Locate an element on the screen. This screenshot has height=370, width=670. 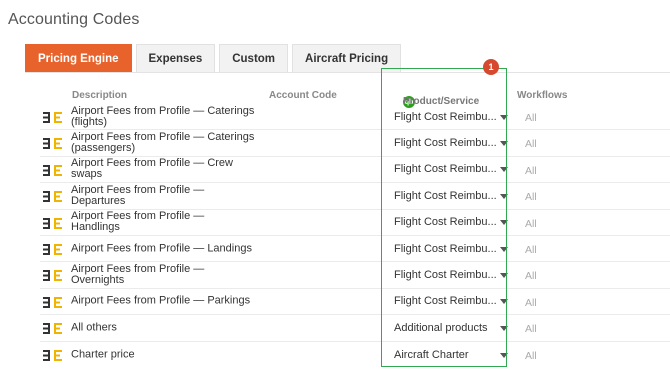
page-title: Accounting Codes is located at coordinates (74, 19).